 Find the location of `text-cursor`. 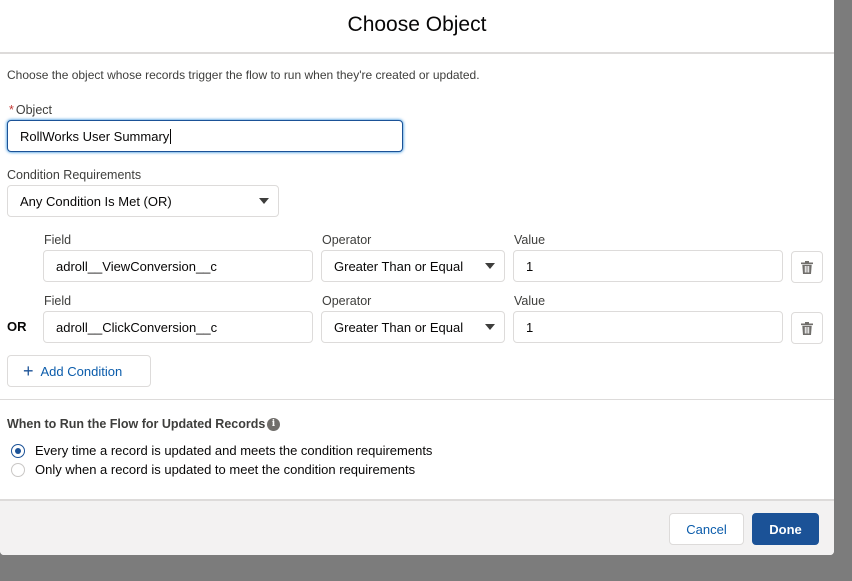

text-cursor is located at coordinates (171, 136).